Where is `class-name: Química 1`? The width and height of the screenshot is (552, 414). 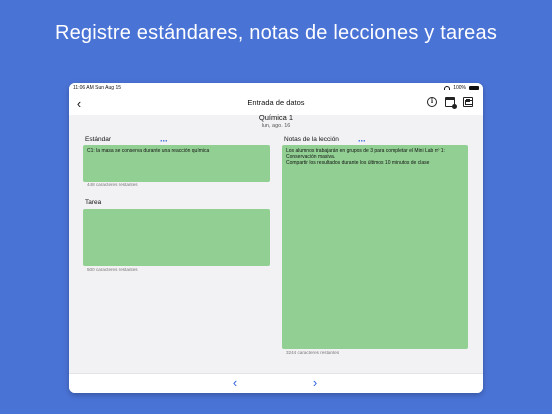
class-name: Química 1 is located at coordinates (276, 117).